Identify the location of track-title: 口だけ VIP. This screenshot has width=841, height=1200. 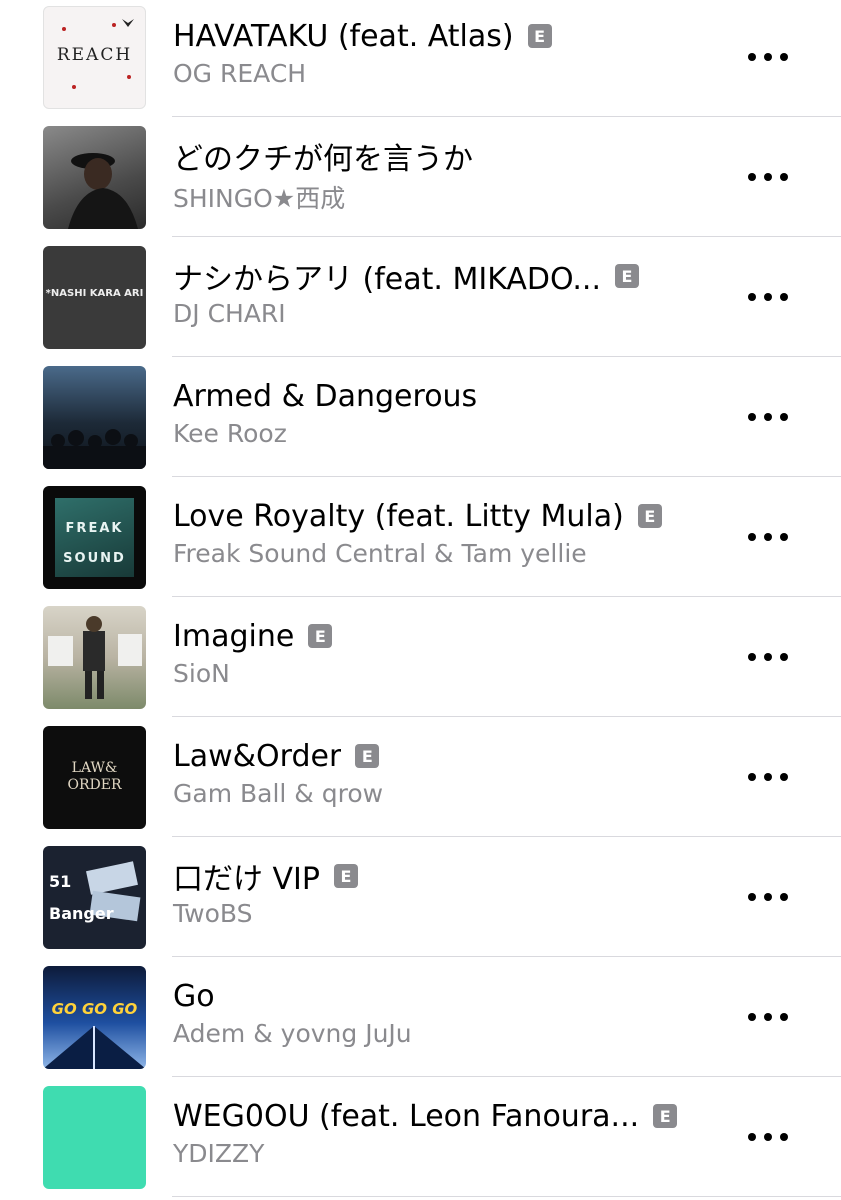
(246, 879).